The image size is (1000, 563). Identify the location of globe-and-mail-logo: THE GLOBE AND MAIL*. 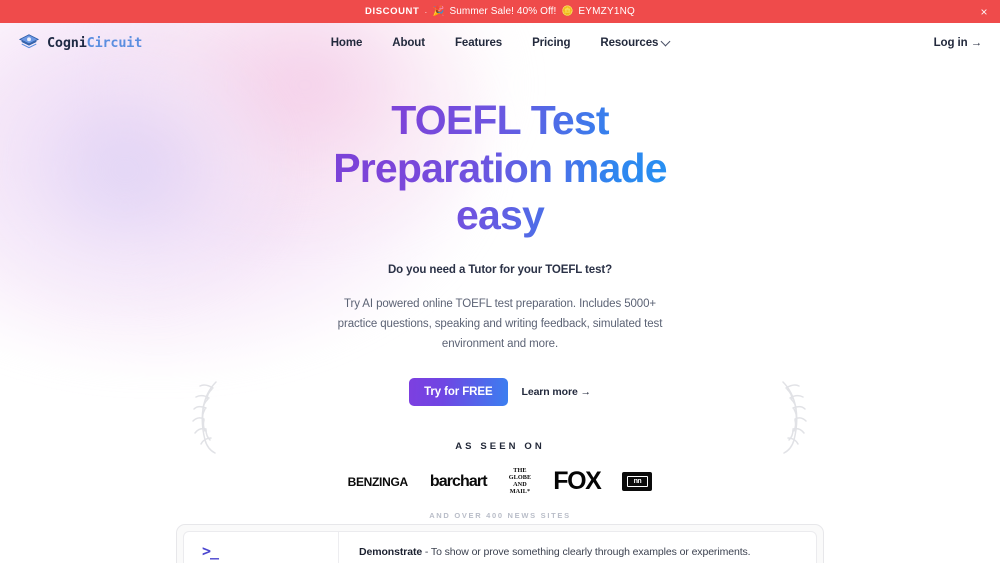
(520, 481).